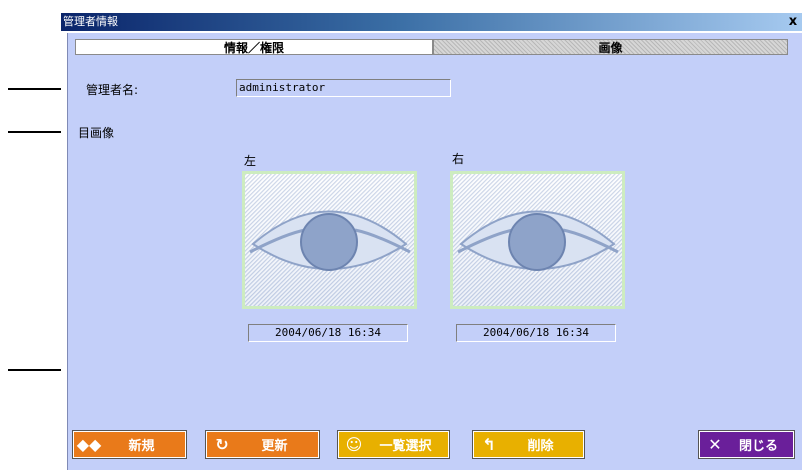 The width and height of the screenshot is (802, 470). What do you see at coordinates (254, 47) in the screenshot?
I see `tab-info-permissions: 情報／権限` at bounding box center [254, 47].